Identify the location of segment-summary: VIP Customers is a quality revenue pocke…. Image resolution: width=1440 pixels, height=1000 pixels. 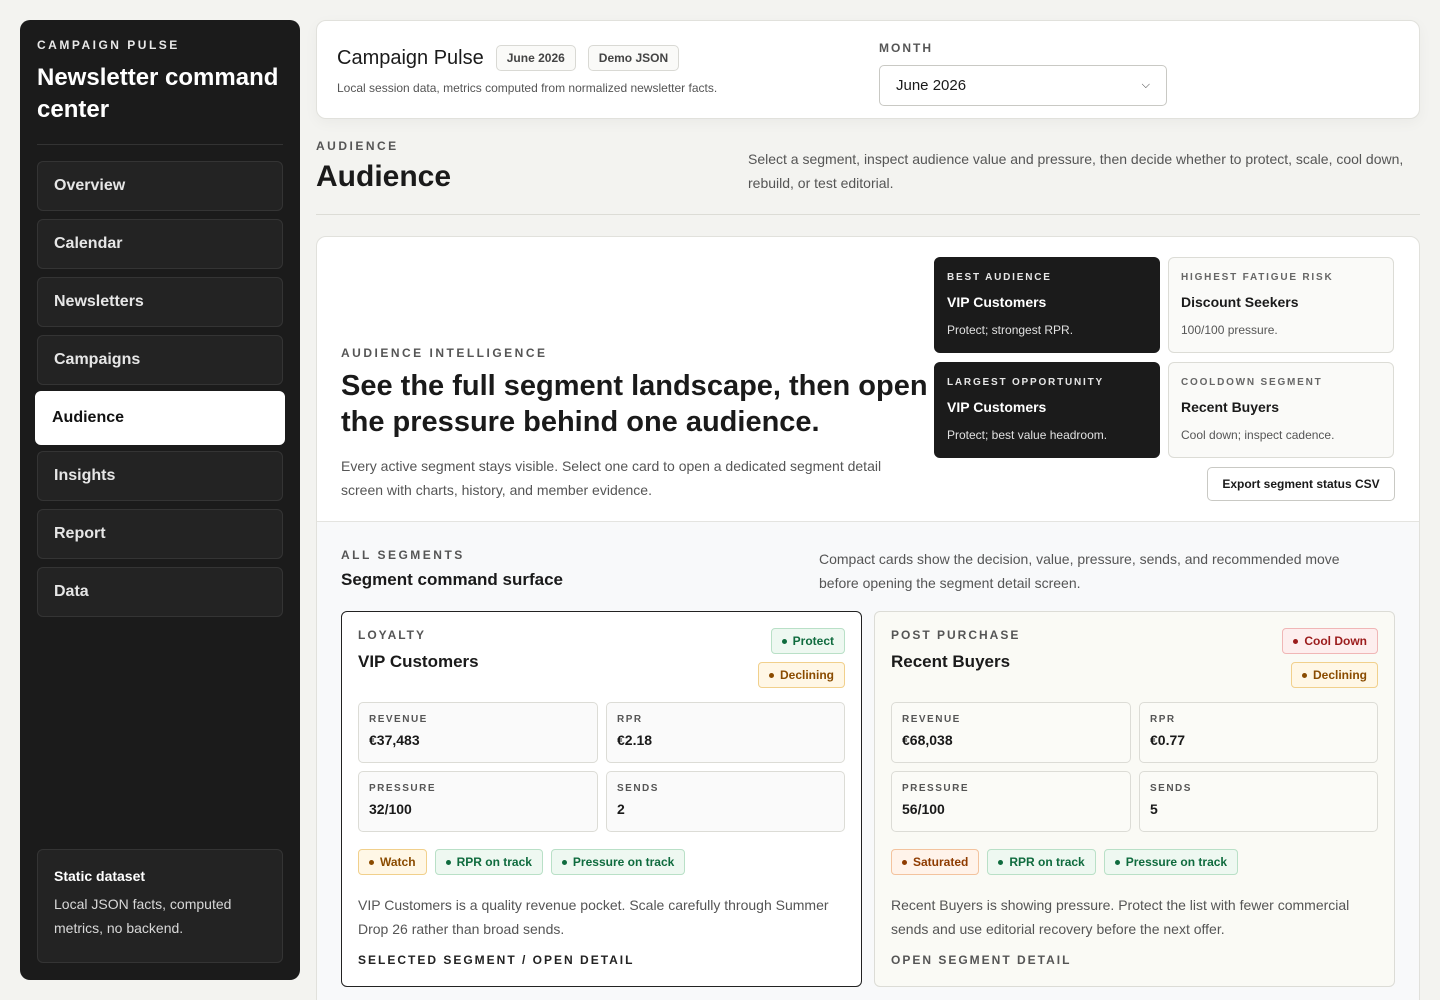
(593, 917).